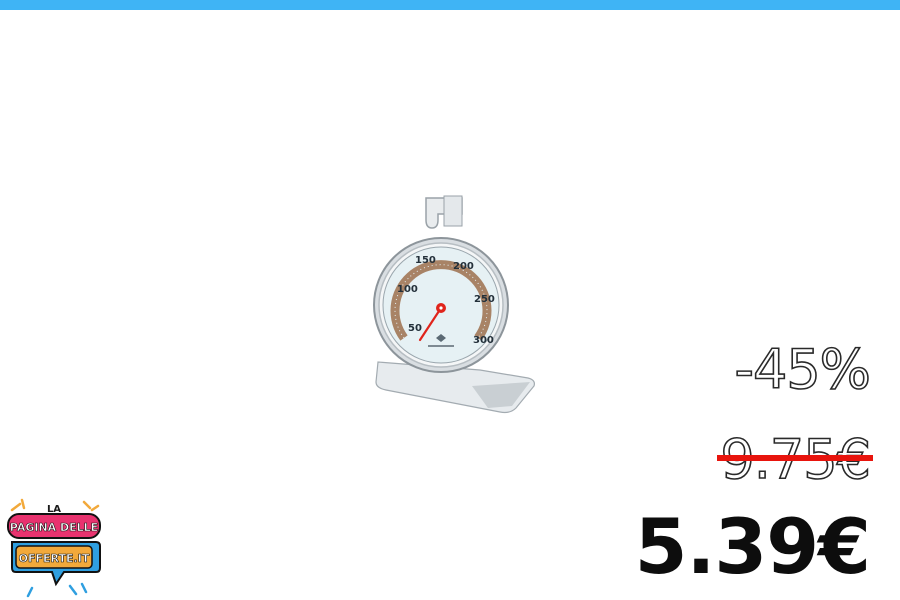  I want to click on dial-number: 100, so click(407, 289).